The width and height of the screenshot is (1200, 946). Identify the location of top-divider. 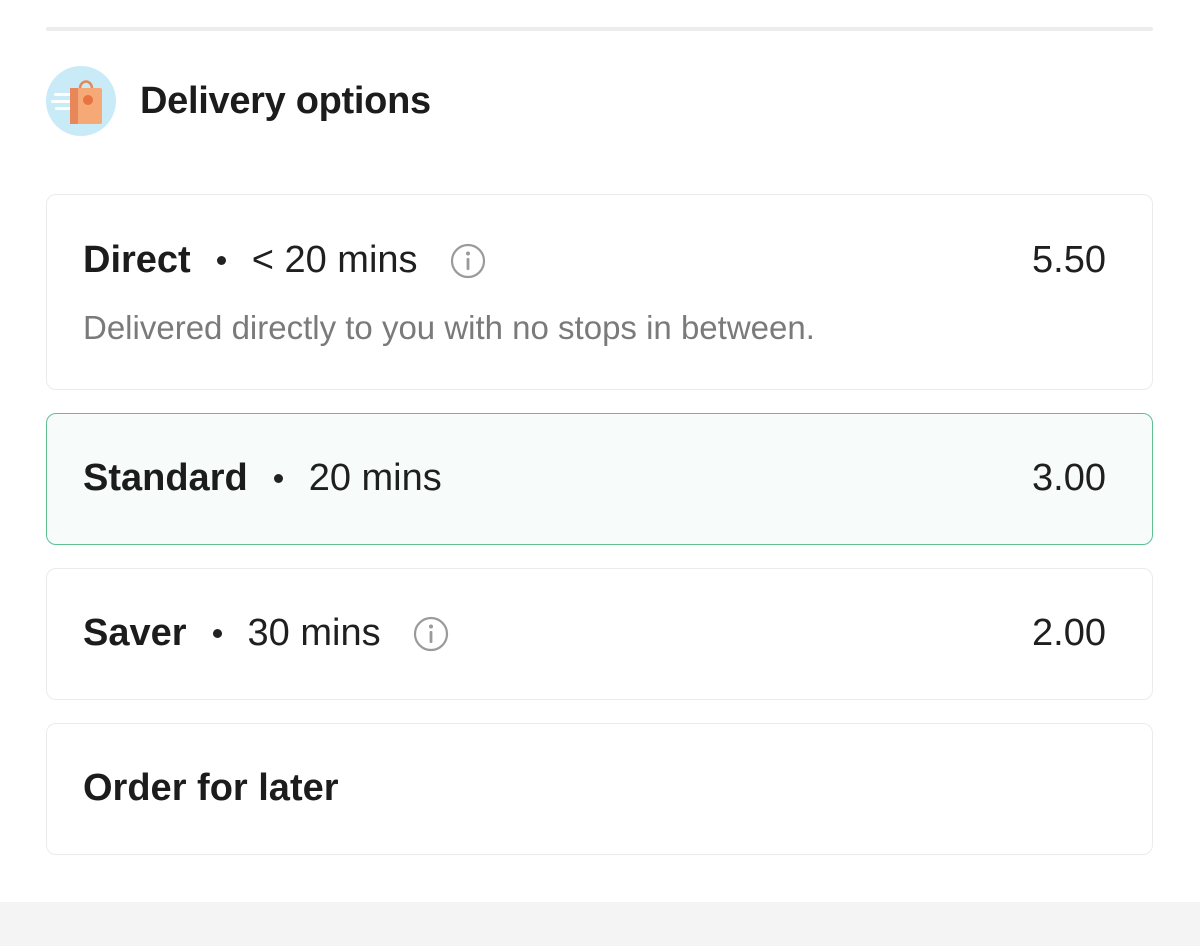
(599, 29).